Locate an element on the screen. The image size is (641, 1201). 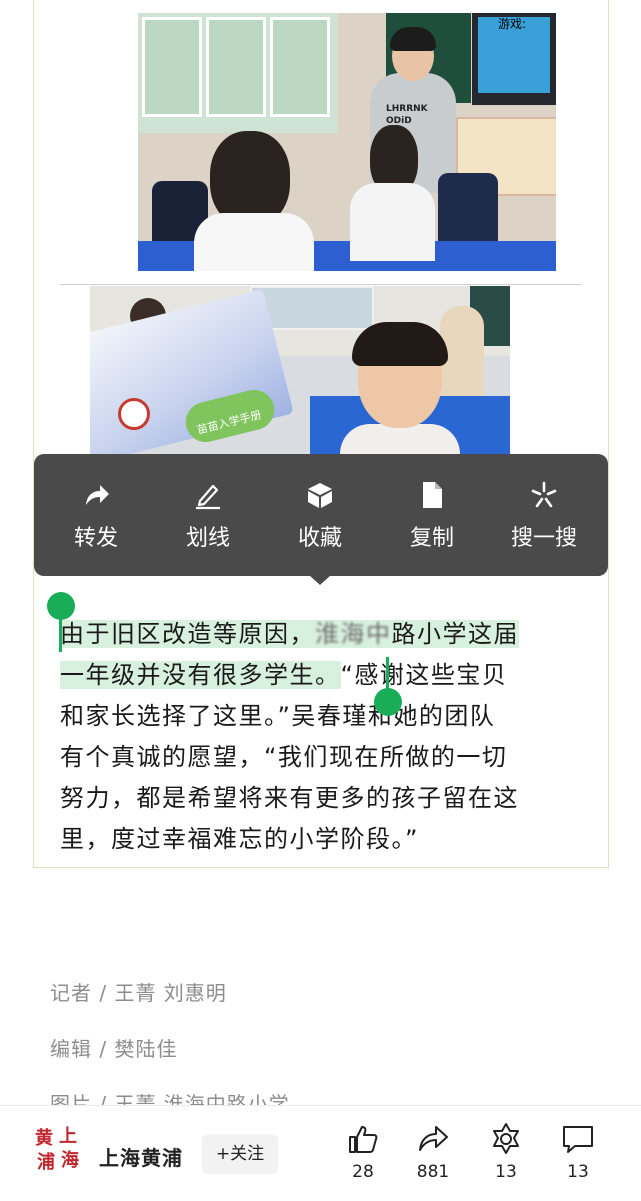
logo-char: 海 is located at coordinates (70, 1160).